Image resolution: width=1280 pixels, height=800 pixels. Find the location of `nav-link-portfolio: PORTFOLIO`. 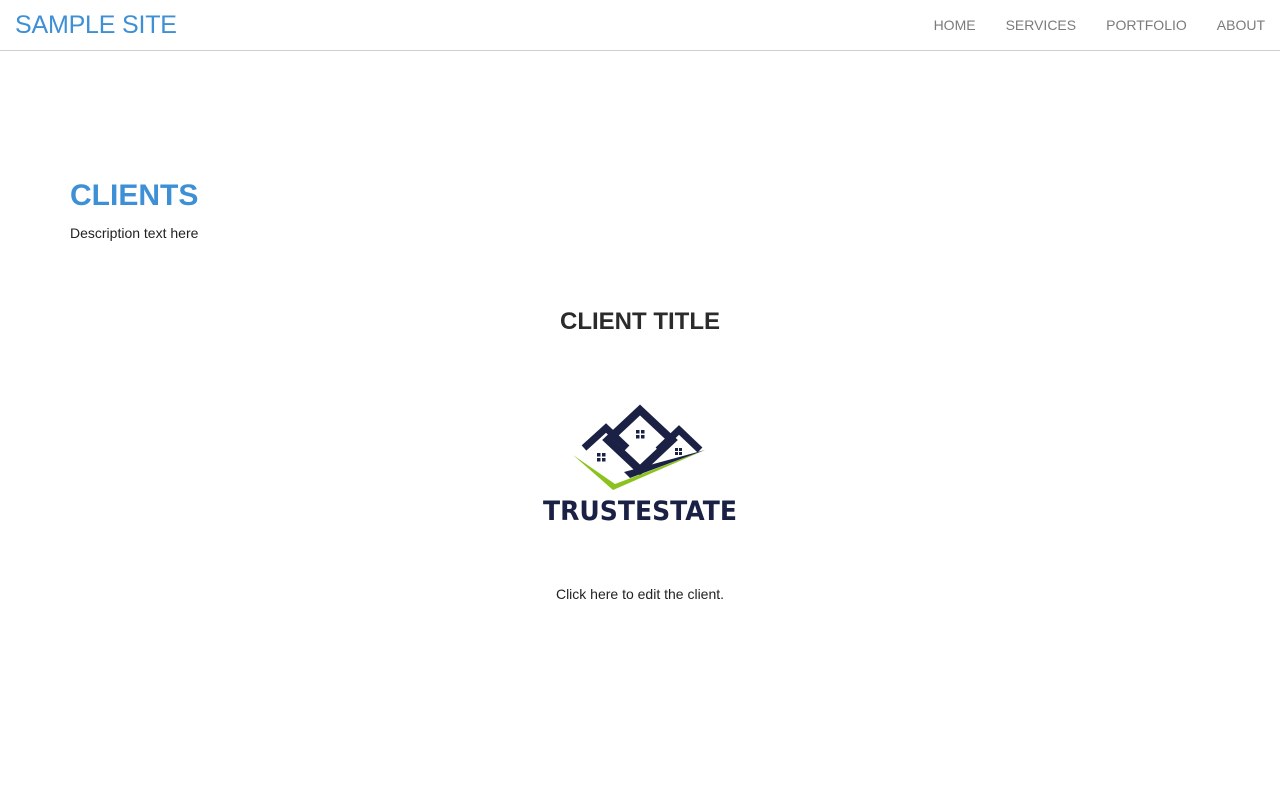

nav-link-portfolio: PORTFOLIO is located at coordinates (1146, 16).